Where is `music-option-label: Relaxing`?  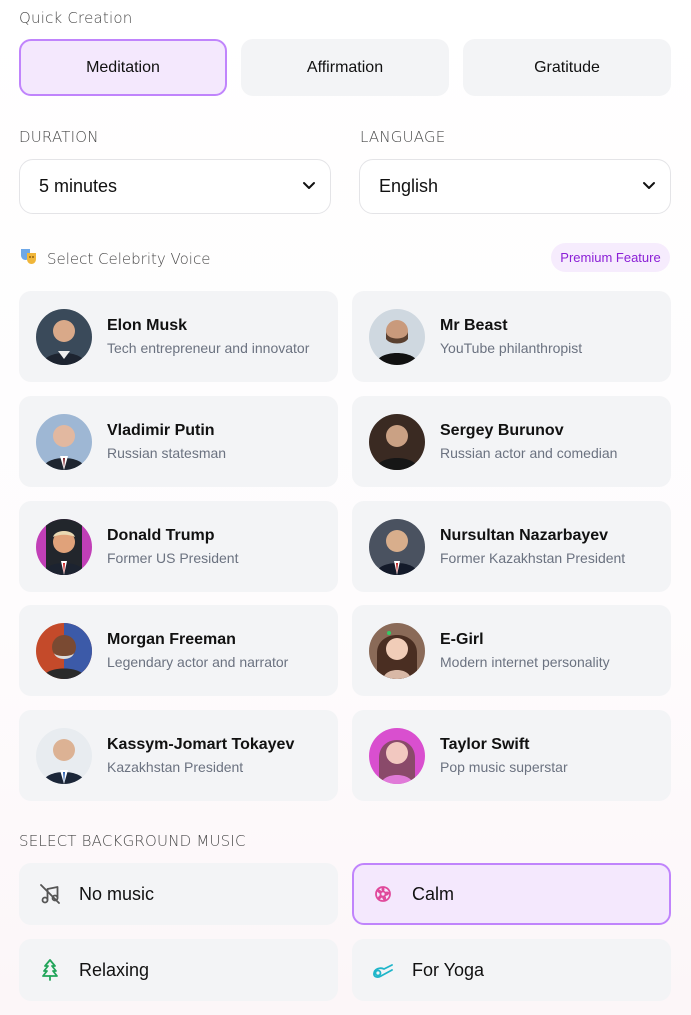 music-option-label: Relaxing is located at coordinates (114, 969).